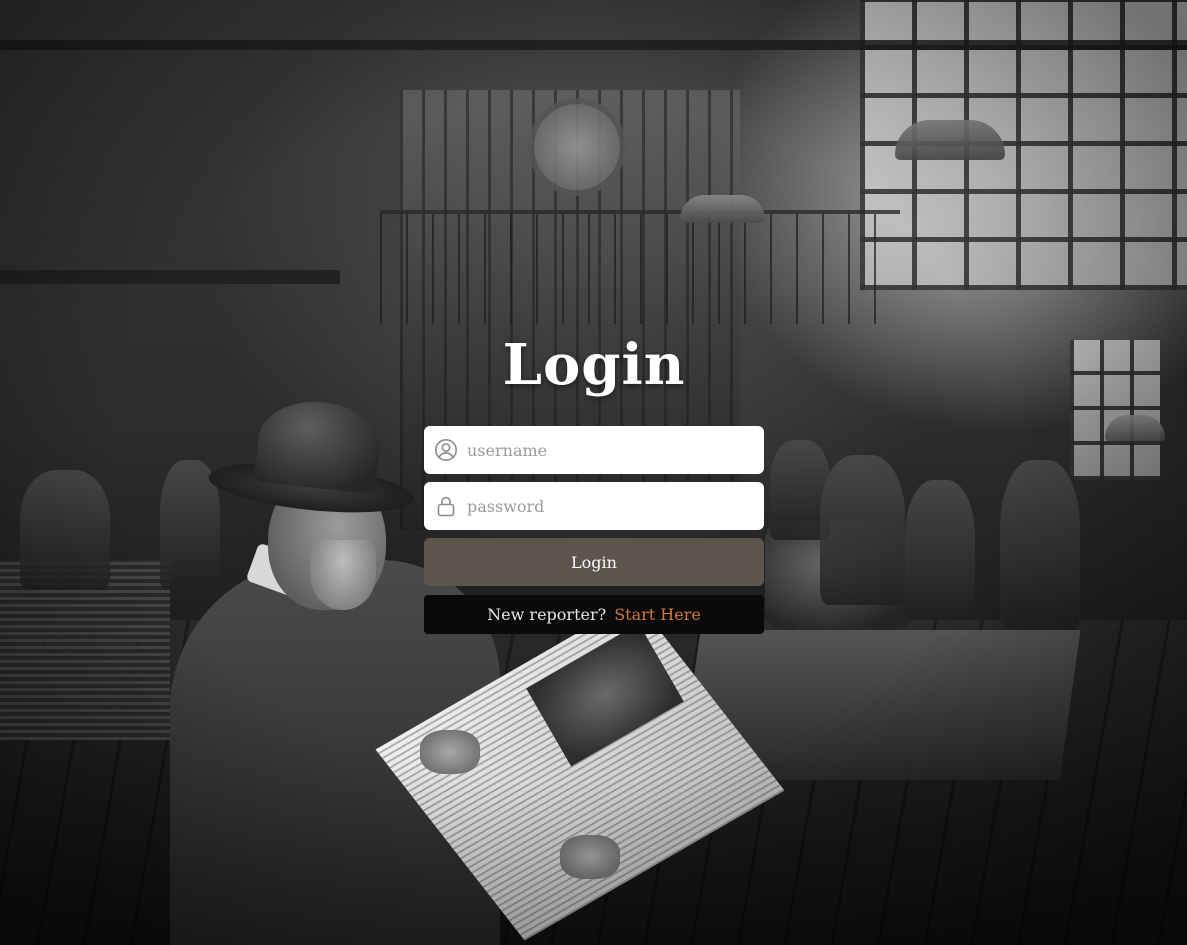  I want to click on username-field, so click(594, 450).